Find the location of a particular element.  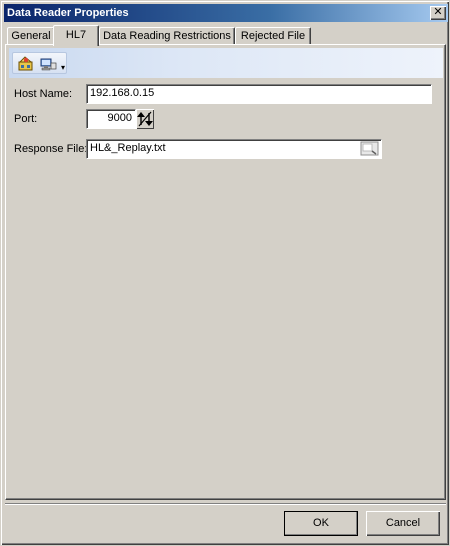

close-button: ✕ is located at coordinates (438, 13).